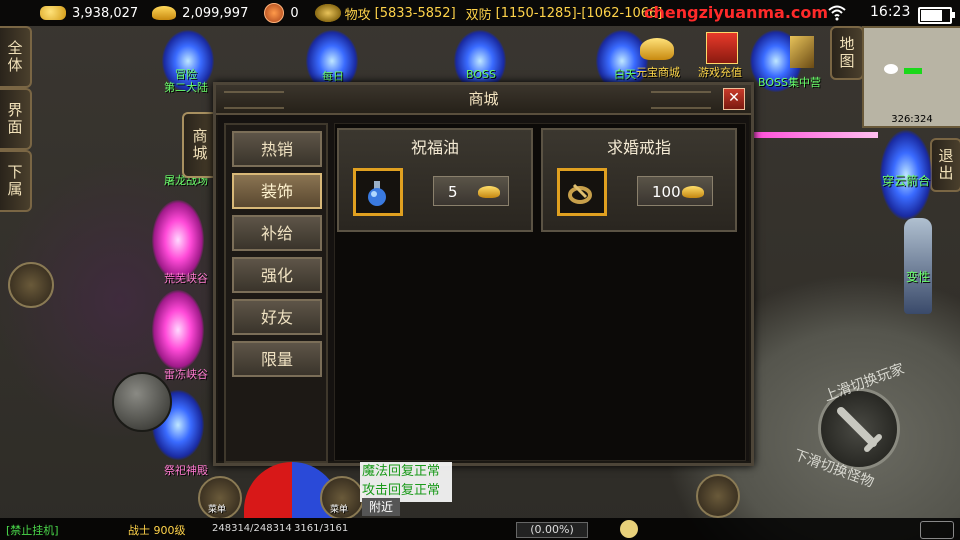 The image size is (960, 540). What do you see at coordinates (186, 81) in the screenshot?
I see `portal-adventure-label: 冒险 第二大陆` at bounding box center [186, 81].